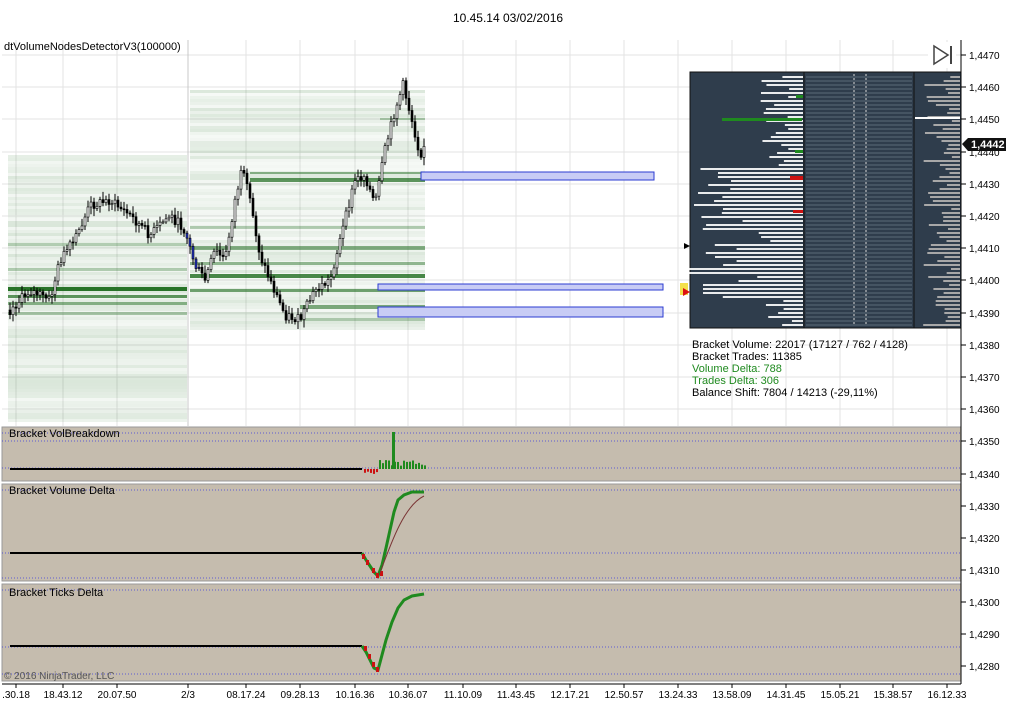  Describe the element at coordinates (984, 281) in the screenshot. I see `price-tick-label: 1,4400` at that location.